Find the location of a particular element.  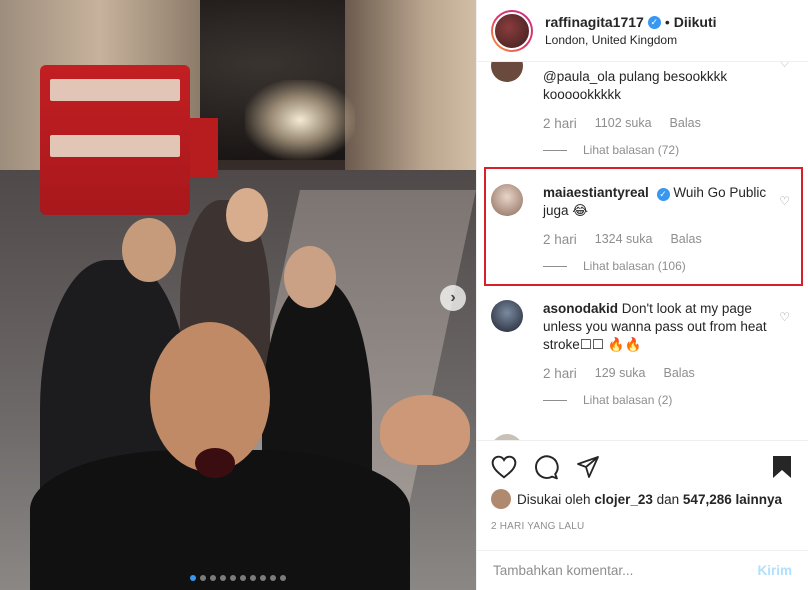

liker-username: clojer_23 is located at coordinates (623, 499).